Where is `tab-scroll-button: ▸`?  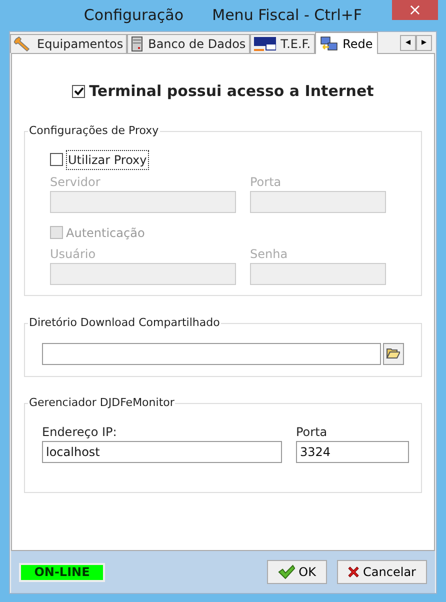
tab-scroll-button: ▸ is located at coordinates (424, 43).